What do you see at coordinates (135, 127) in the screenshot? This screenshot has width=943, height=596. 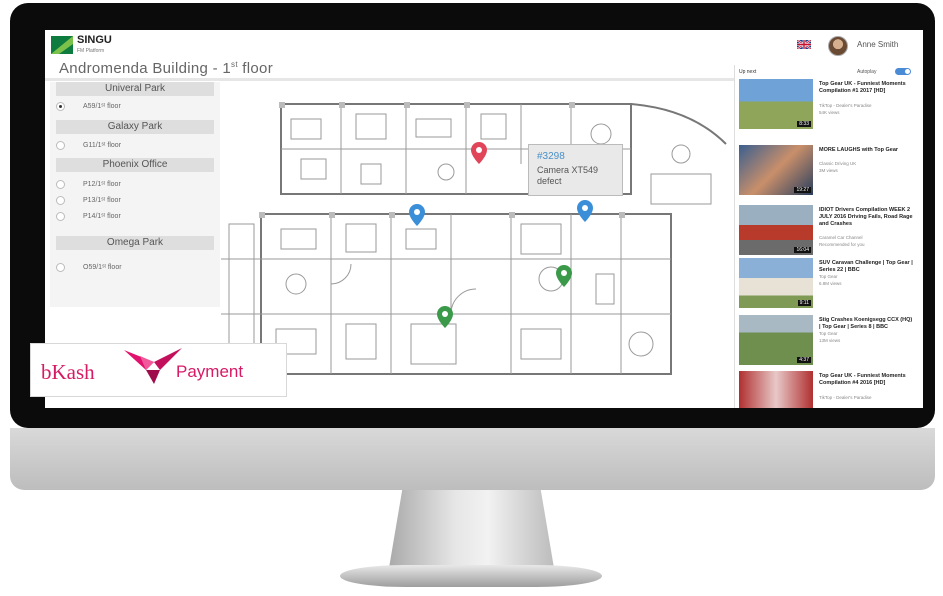 I see `group-header: Galaxy Park` at bounding box center [135, 127].